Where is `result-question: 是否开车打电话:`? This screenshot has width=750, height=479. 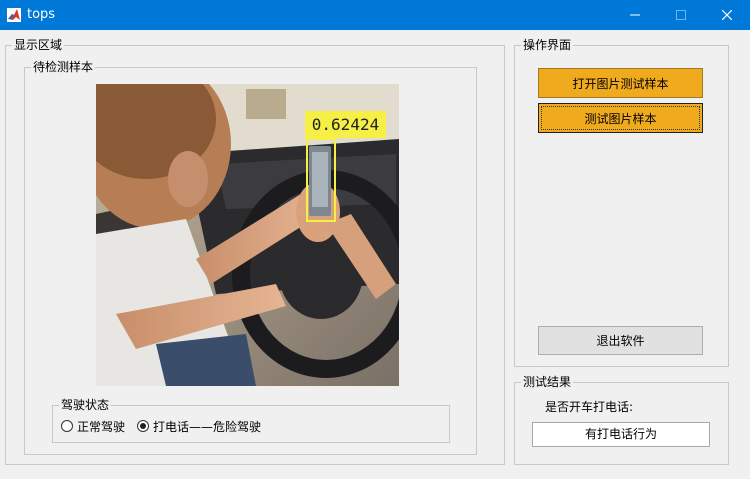 result-question: 是否开车打电话: is located at coordinates (589, 407).